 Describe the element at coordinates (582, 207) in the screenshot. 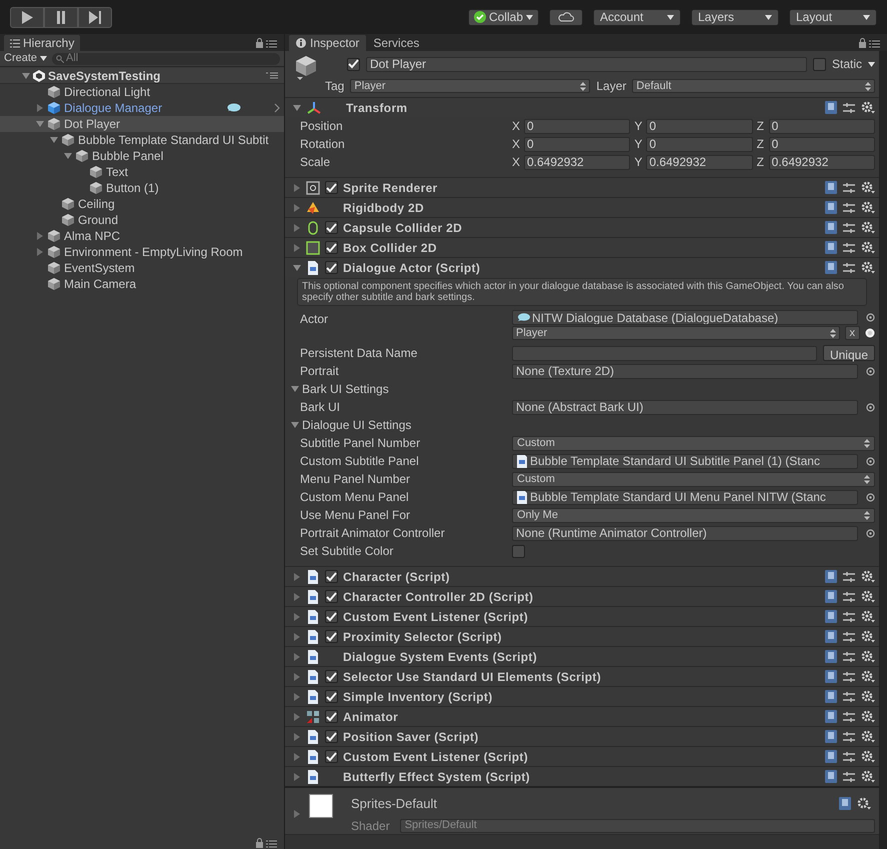

I see `component-header: Rigidbody 2D` at that location.